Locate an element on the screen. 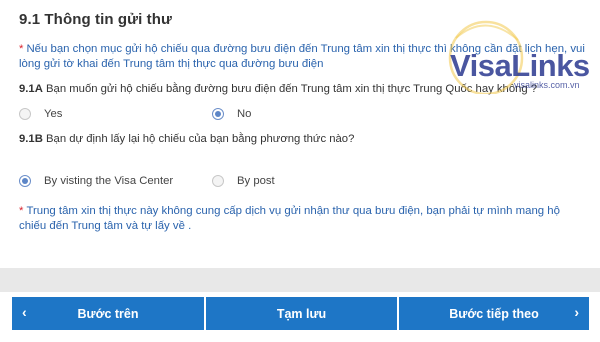  option-label: No is located at coordinates (244, 114).